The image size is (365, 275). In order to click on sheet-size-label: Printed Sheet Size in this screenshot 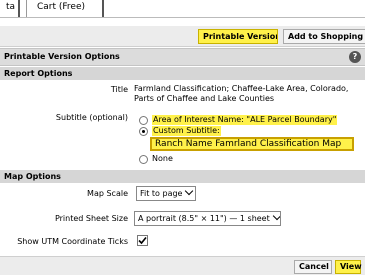, I will do `click(91, 218)`.